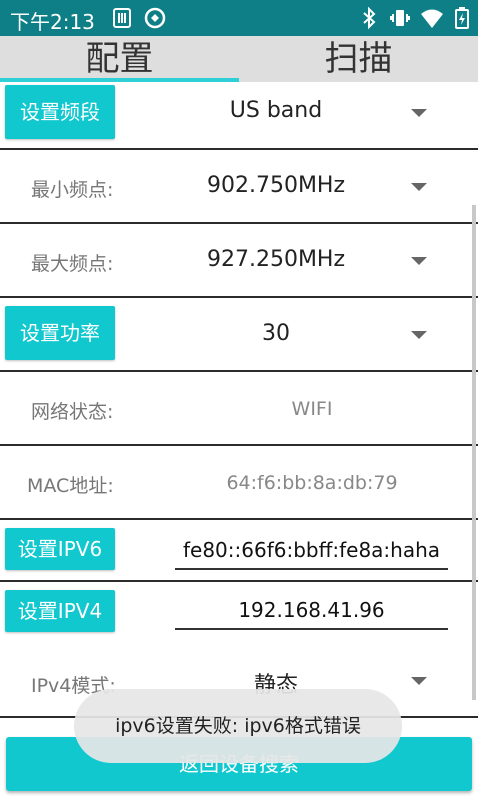  I want to click on sync-icon, so click(155, 18).